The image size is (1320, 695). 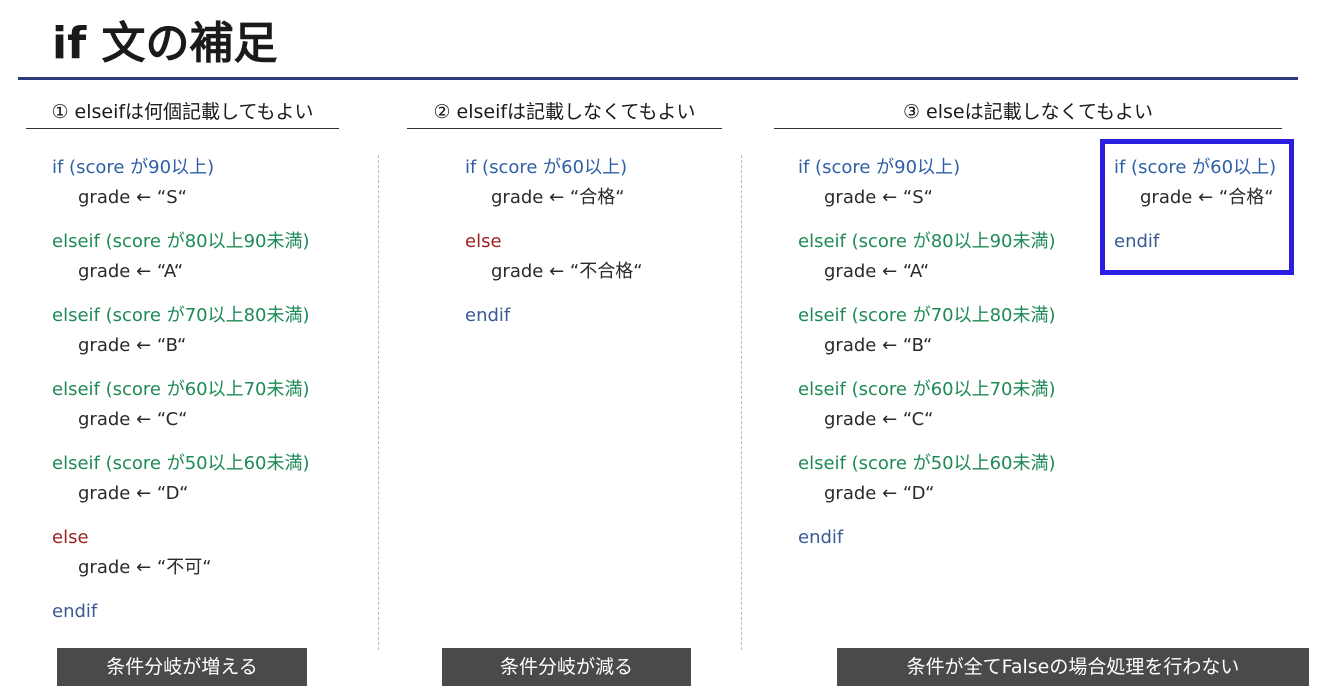 What do you see at coordinates (546, 167) in the screenshot?
I see `code-keyword-if: if (score が60以上)` at bounding box center [546, 167].